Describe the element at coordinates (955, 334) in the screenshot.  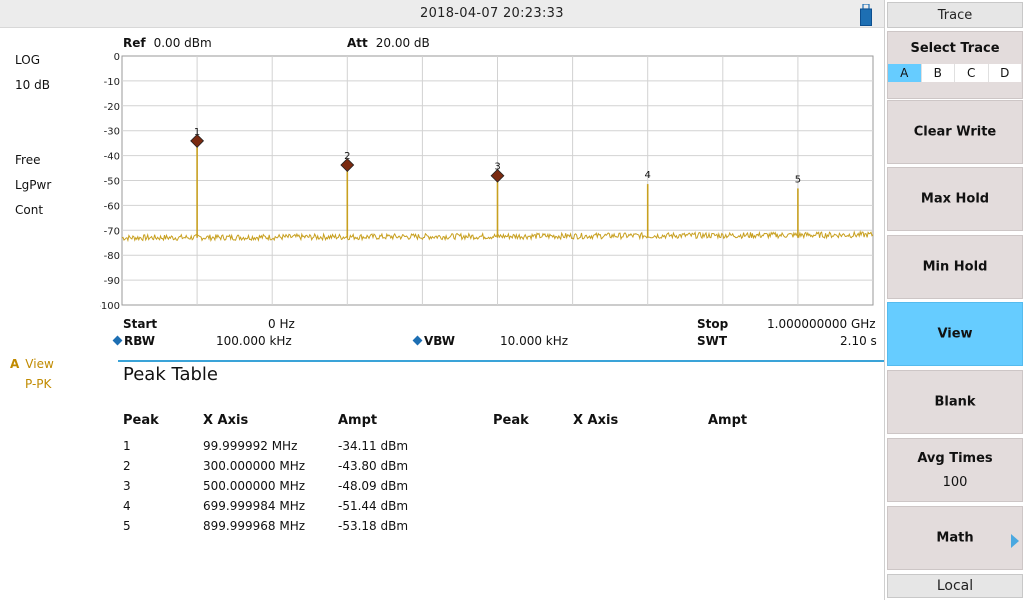
I see `view-button: View` at that location.